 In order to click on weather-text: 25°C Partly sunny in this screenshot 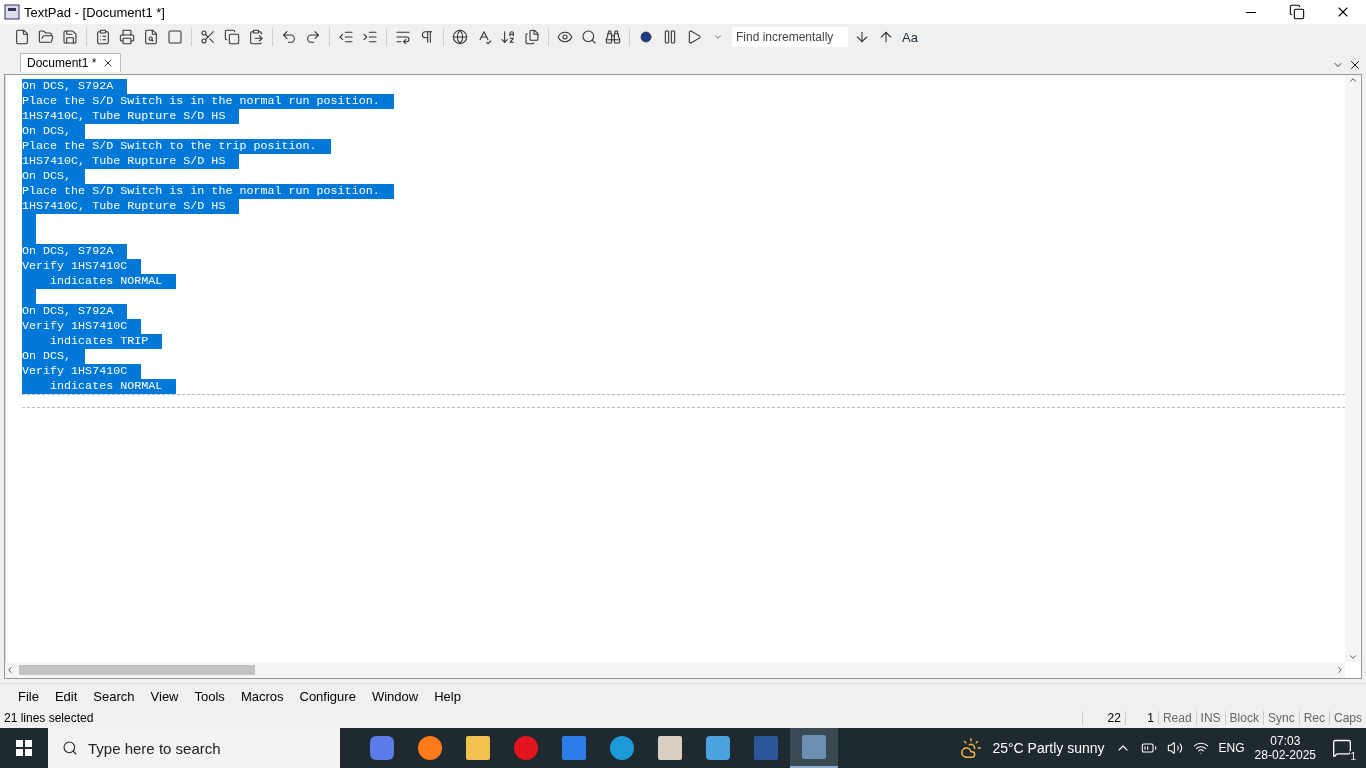, I will do `click(1048, 748)`.